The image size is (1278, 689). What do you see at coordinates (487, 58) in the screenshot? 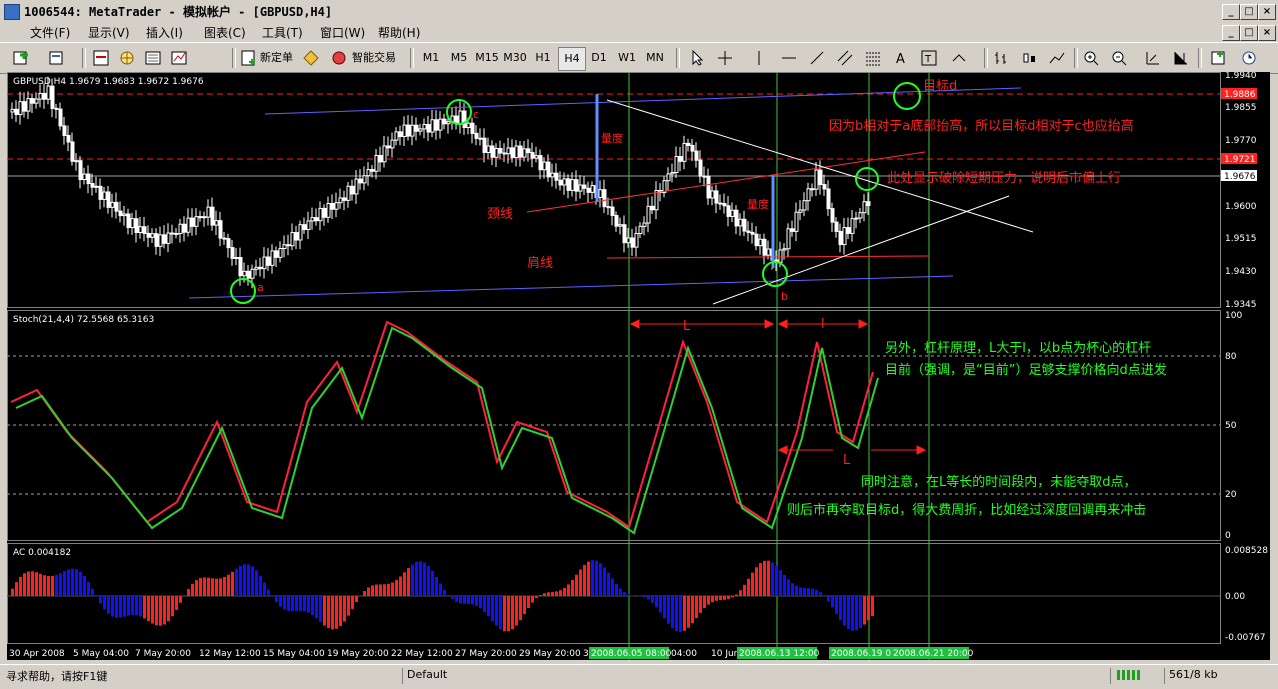
I see `tf-m15: M15` at bounding box center [487, 58].